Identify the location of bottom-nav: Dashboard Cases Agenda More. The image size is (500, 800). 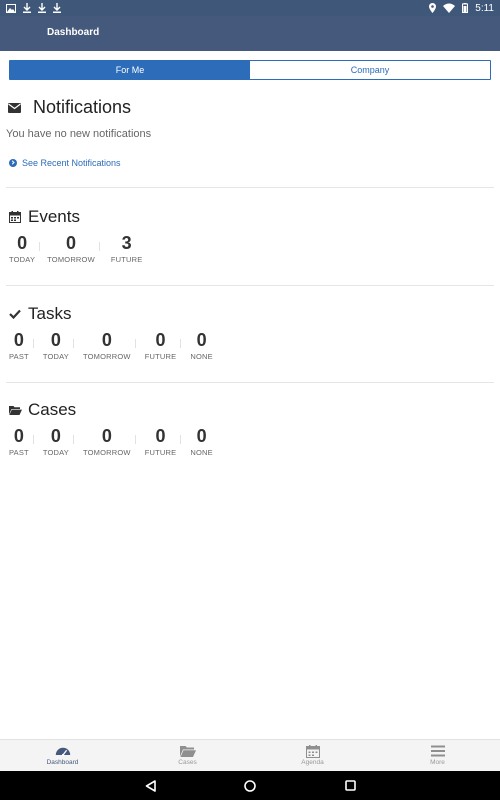
(250, 755).